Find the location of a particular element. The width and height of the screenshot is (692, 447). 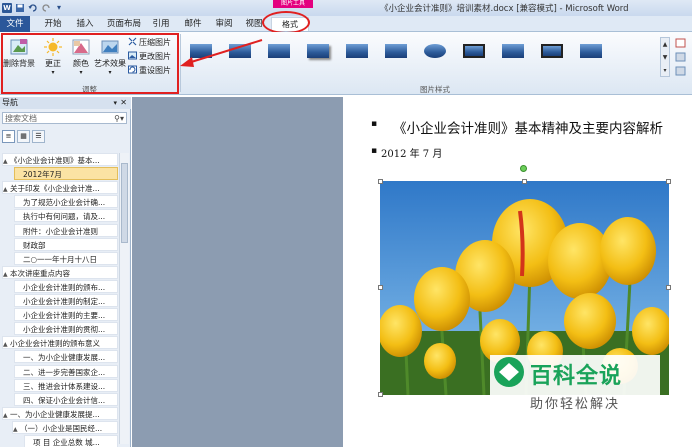

nav-heading-label: 附件：小企业会计准则 is located at coordinates (60, 231).